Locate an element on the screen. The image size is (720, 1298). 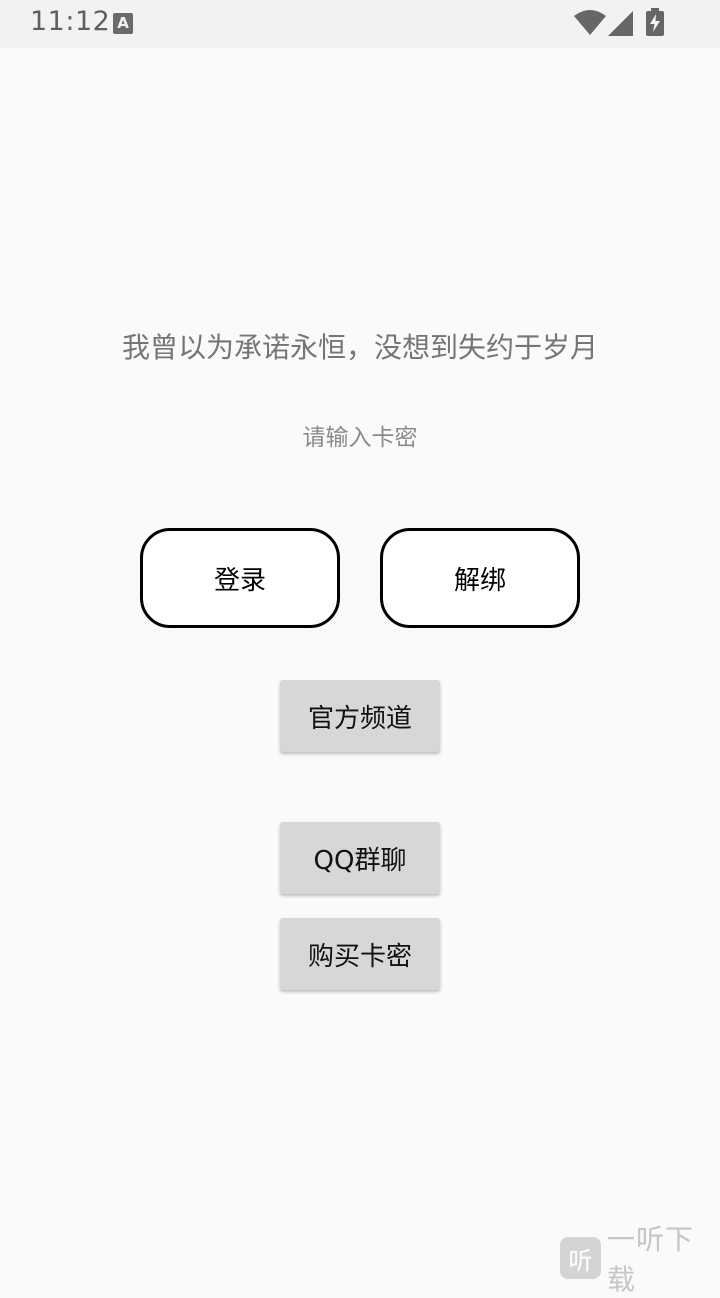
card-key-input: 请输入卡密 is located at coordinates (360, 438).